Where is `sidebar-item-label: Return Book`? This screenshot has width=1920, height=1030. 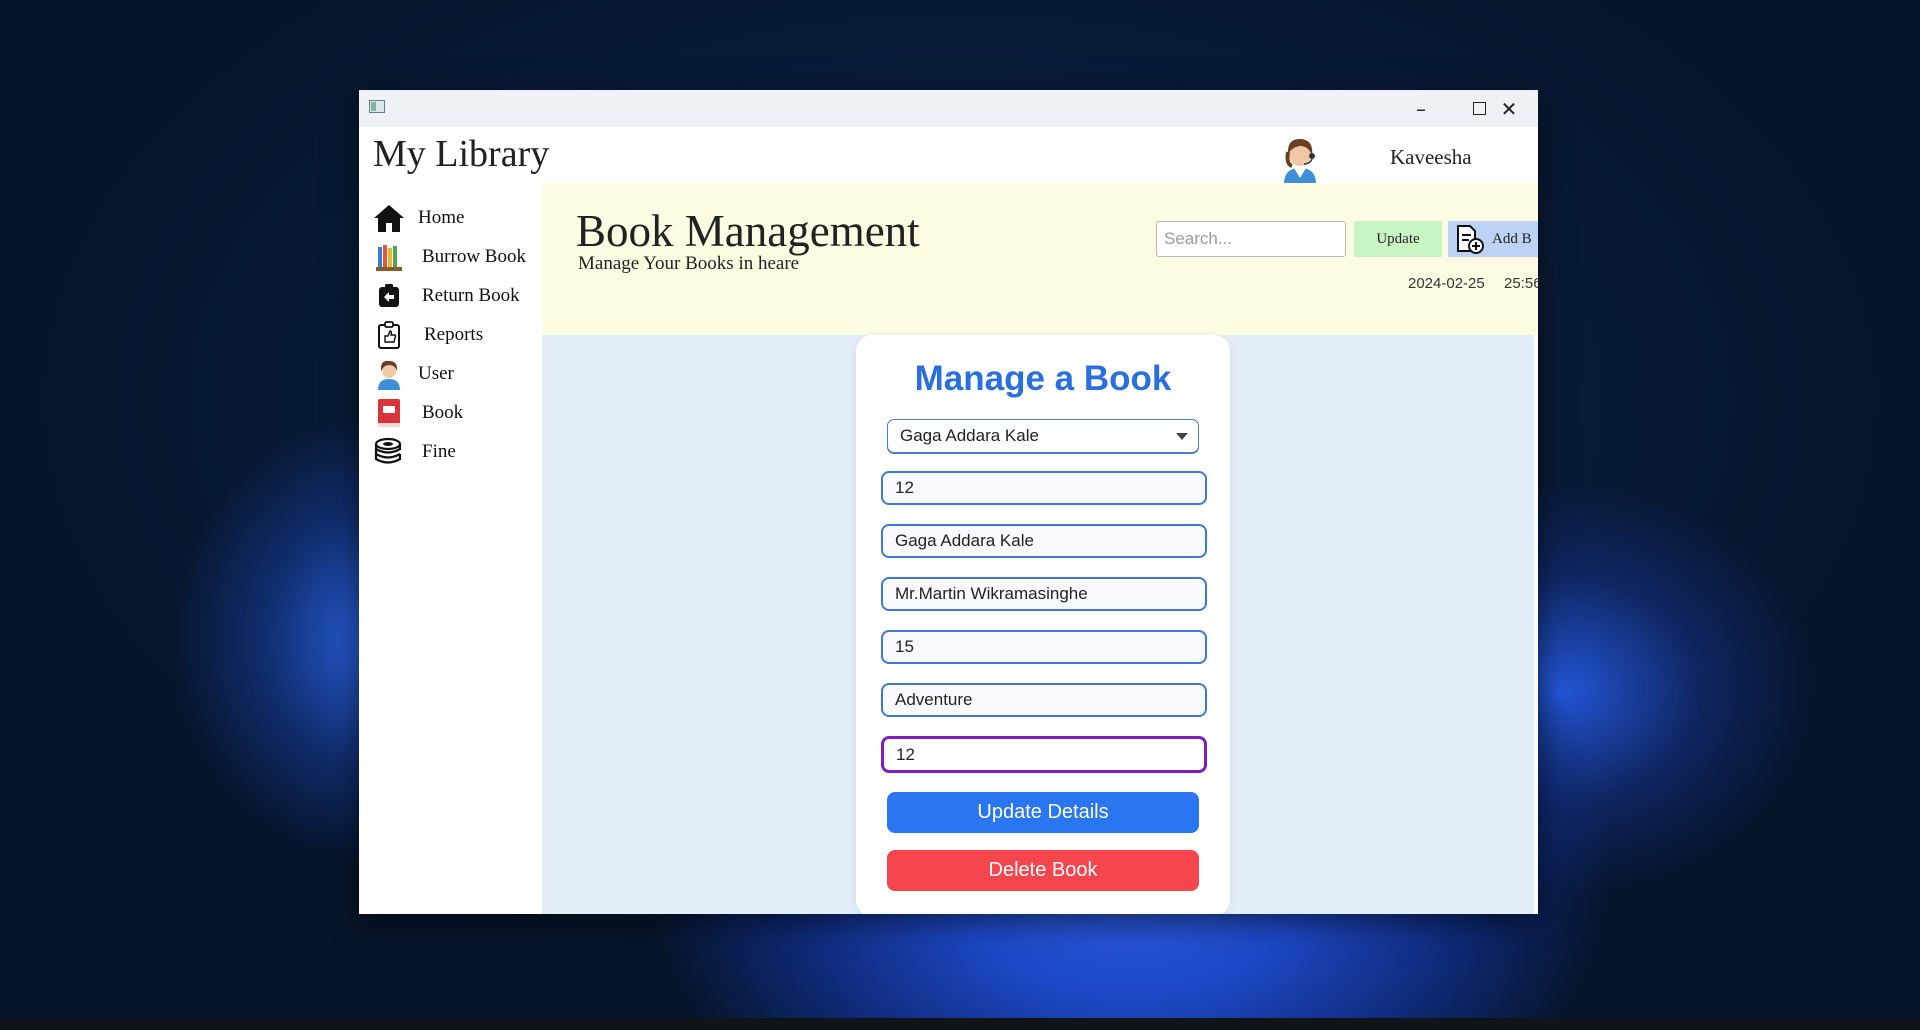 sidebar-item-label: Return Book is located at coordinates (471, 295).